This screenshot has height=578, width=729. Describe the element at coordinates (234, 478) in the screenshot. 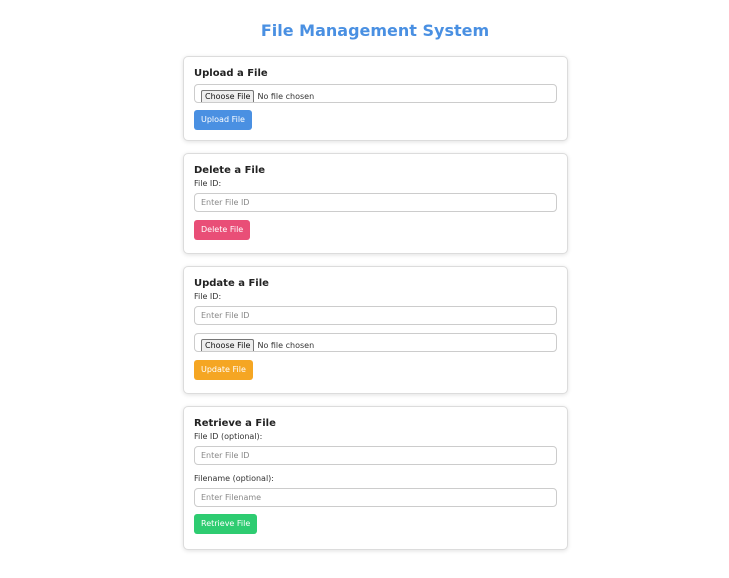

I see `retrieve-filename-label: Filename (optional):` at that location.